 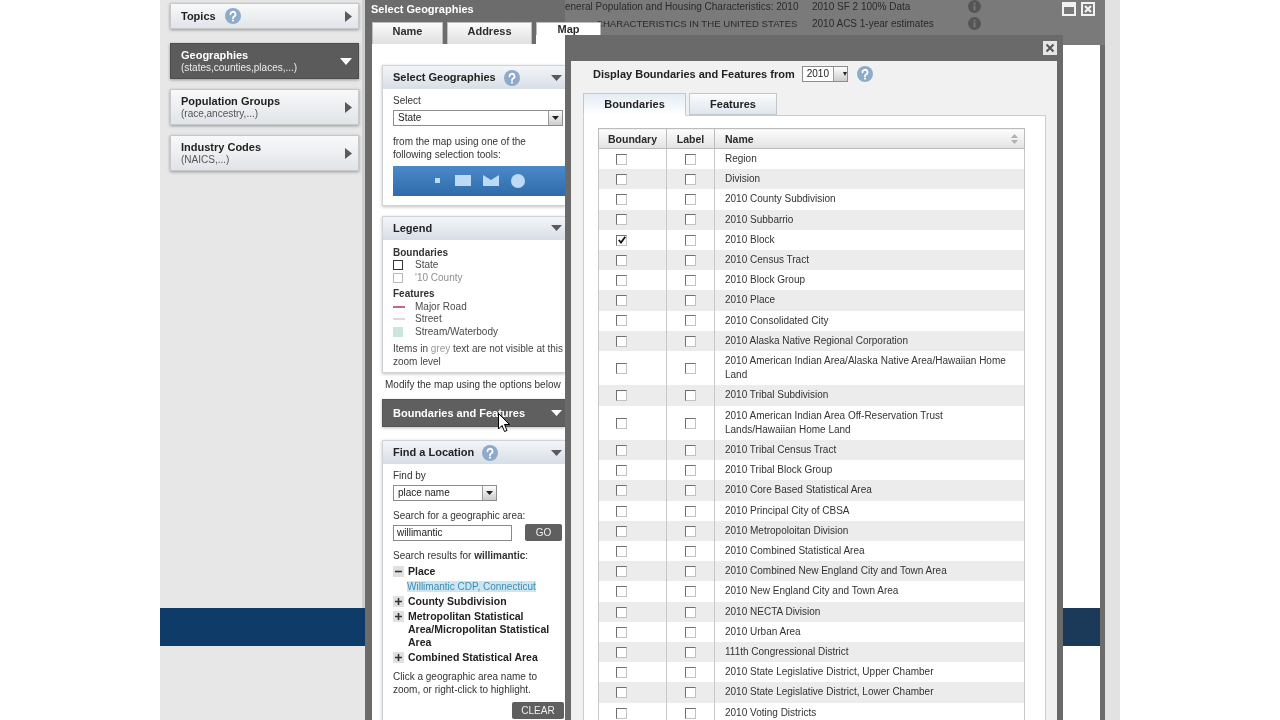 What do you see at coordinates (483, 629) in the screenshot?
I see `tree-item: Metropolitan Statistical Area/Micropolitan Statistical Area` at bounding box center [483, 629].